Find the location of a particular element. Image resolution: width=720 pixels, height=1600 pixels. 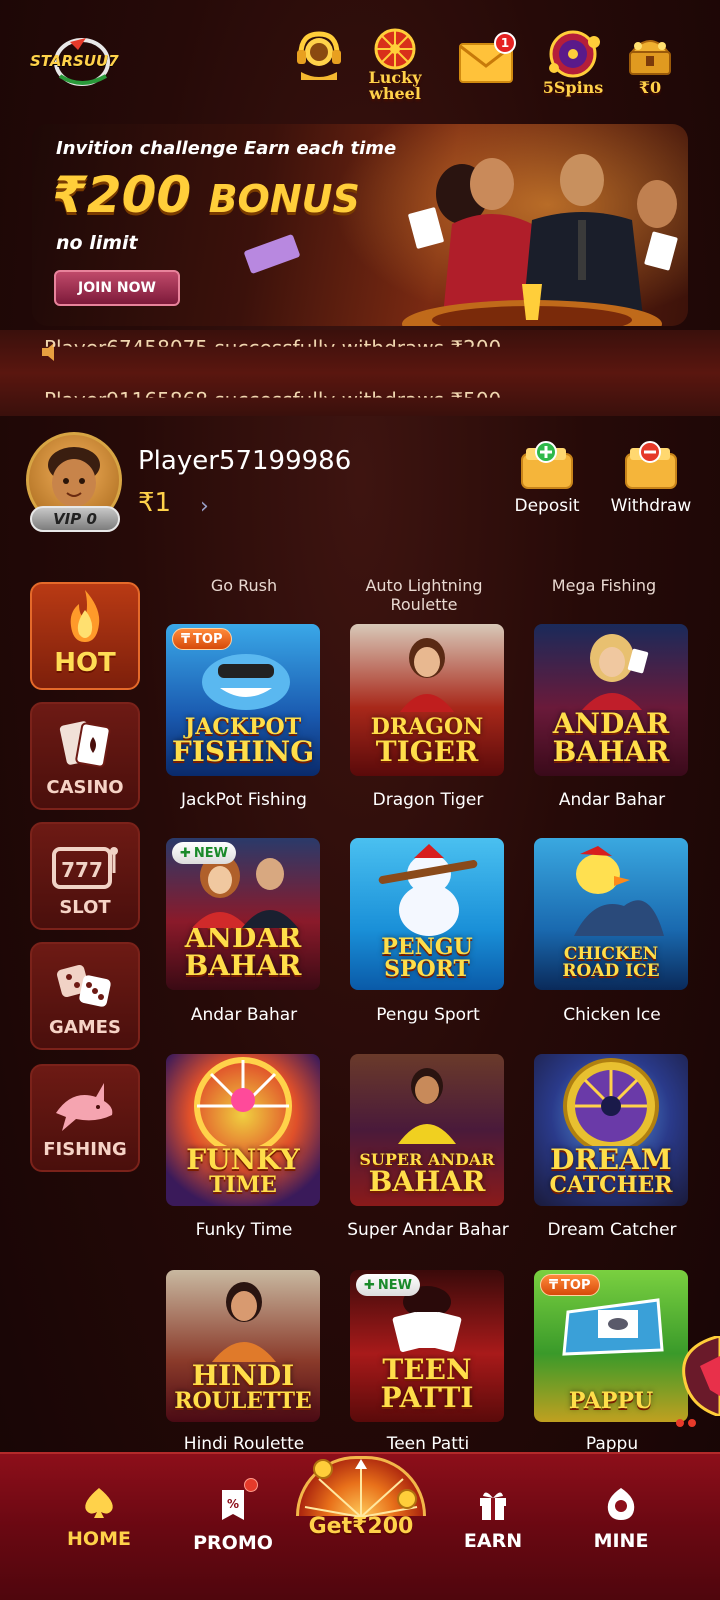

game-tile-dragon-tiger: DRAGON TIGER is located at coordinates (427, 700).